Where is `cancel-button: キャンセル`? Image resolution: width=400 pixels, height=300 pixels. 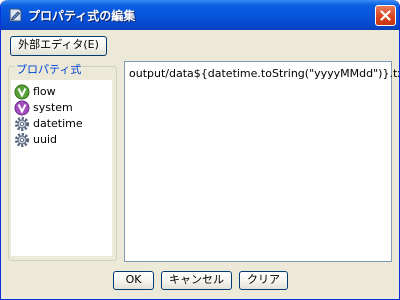
cancel-button: キャンセル is located at coordinates (196, 280).